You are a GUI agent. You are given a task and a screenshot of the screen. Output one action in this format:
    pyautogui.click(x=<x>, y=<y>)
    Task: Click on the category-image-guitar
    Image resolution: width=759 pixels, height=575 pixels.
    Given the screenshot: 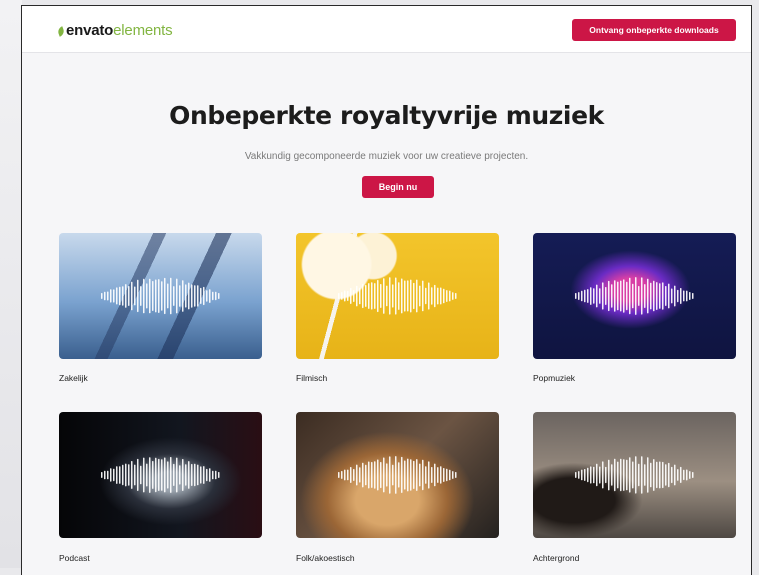 What is the action you would take?
    pyautogui.click(x=397, y=475)
    